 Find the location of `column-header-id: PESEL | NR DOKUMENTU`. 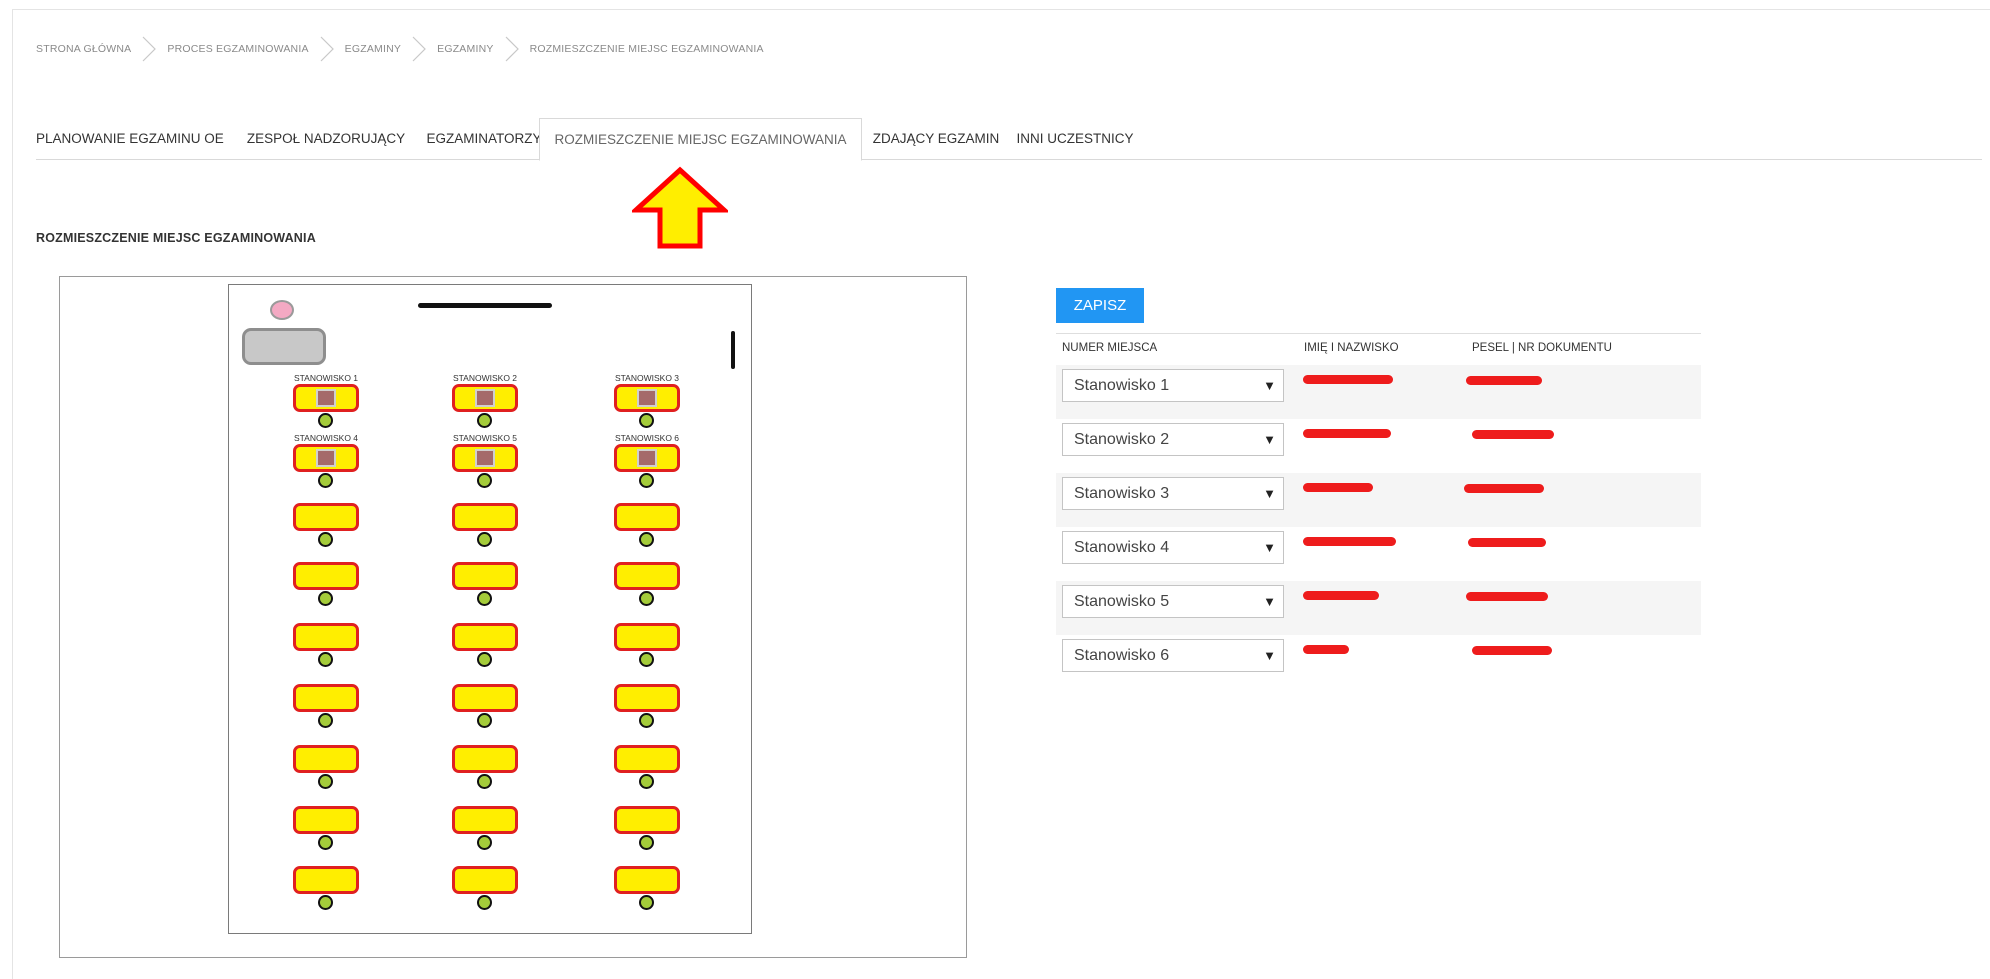

column-header-id: PESEL | NR DOKUMENTU is located at coordinates (1542, 348).